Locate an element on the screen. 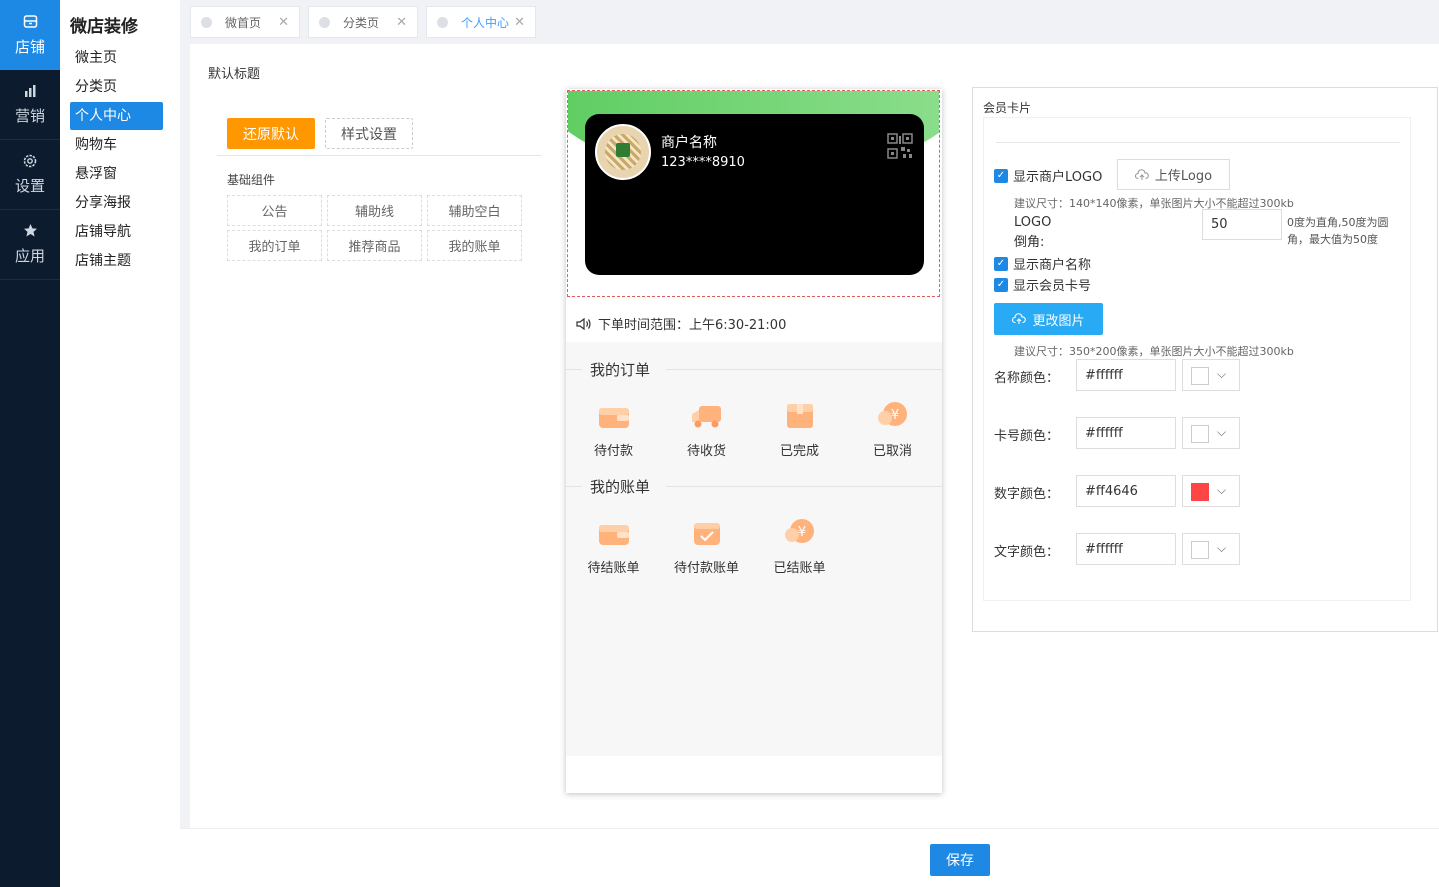 The width and height of the screenshot is (1439, 887). speaker-icon is located at coordinates (583, 323).